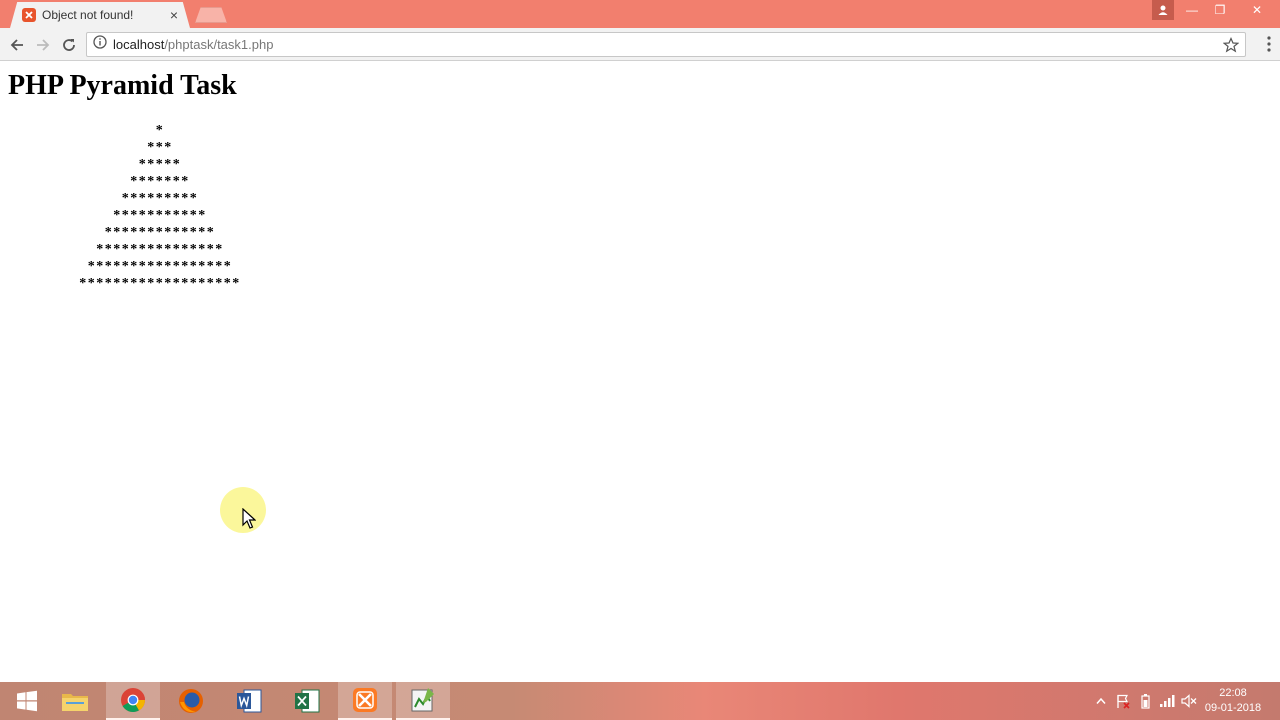  I want to click on clock-time: 22:08, so click(1233, 693).